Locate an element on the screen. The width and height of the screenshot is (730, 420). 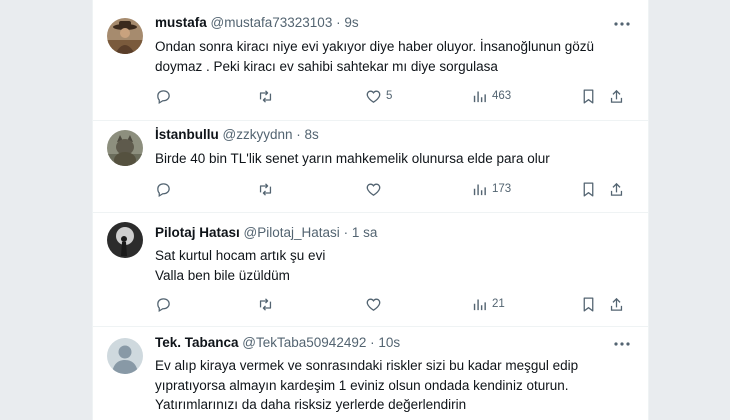
cowboy-avatar-image is located at coordinates (125, 36).